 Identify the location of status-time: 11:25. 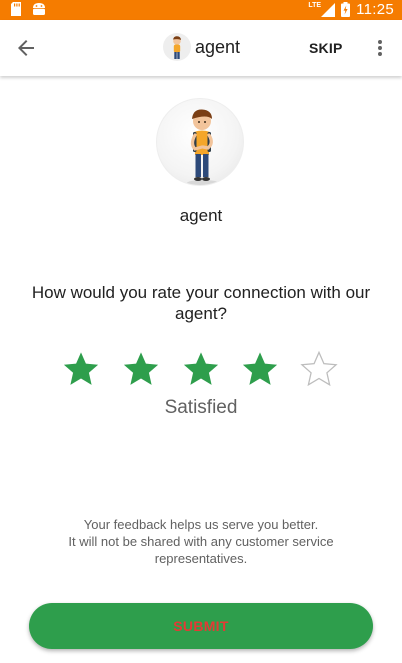
(375, 9).